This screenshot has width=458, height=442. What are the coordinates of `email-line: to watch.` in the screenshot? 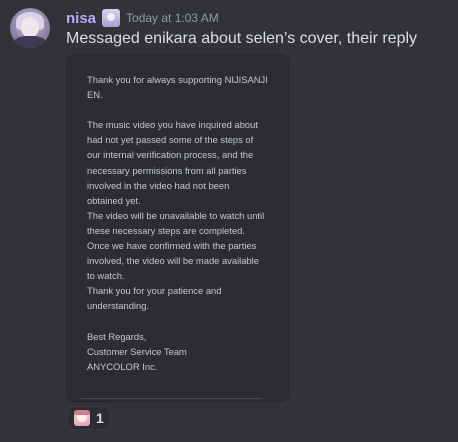 It's located at (106, 276).